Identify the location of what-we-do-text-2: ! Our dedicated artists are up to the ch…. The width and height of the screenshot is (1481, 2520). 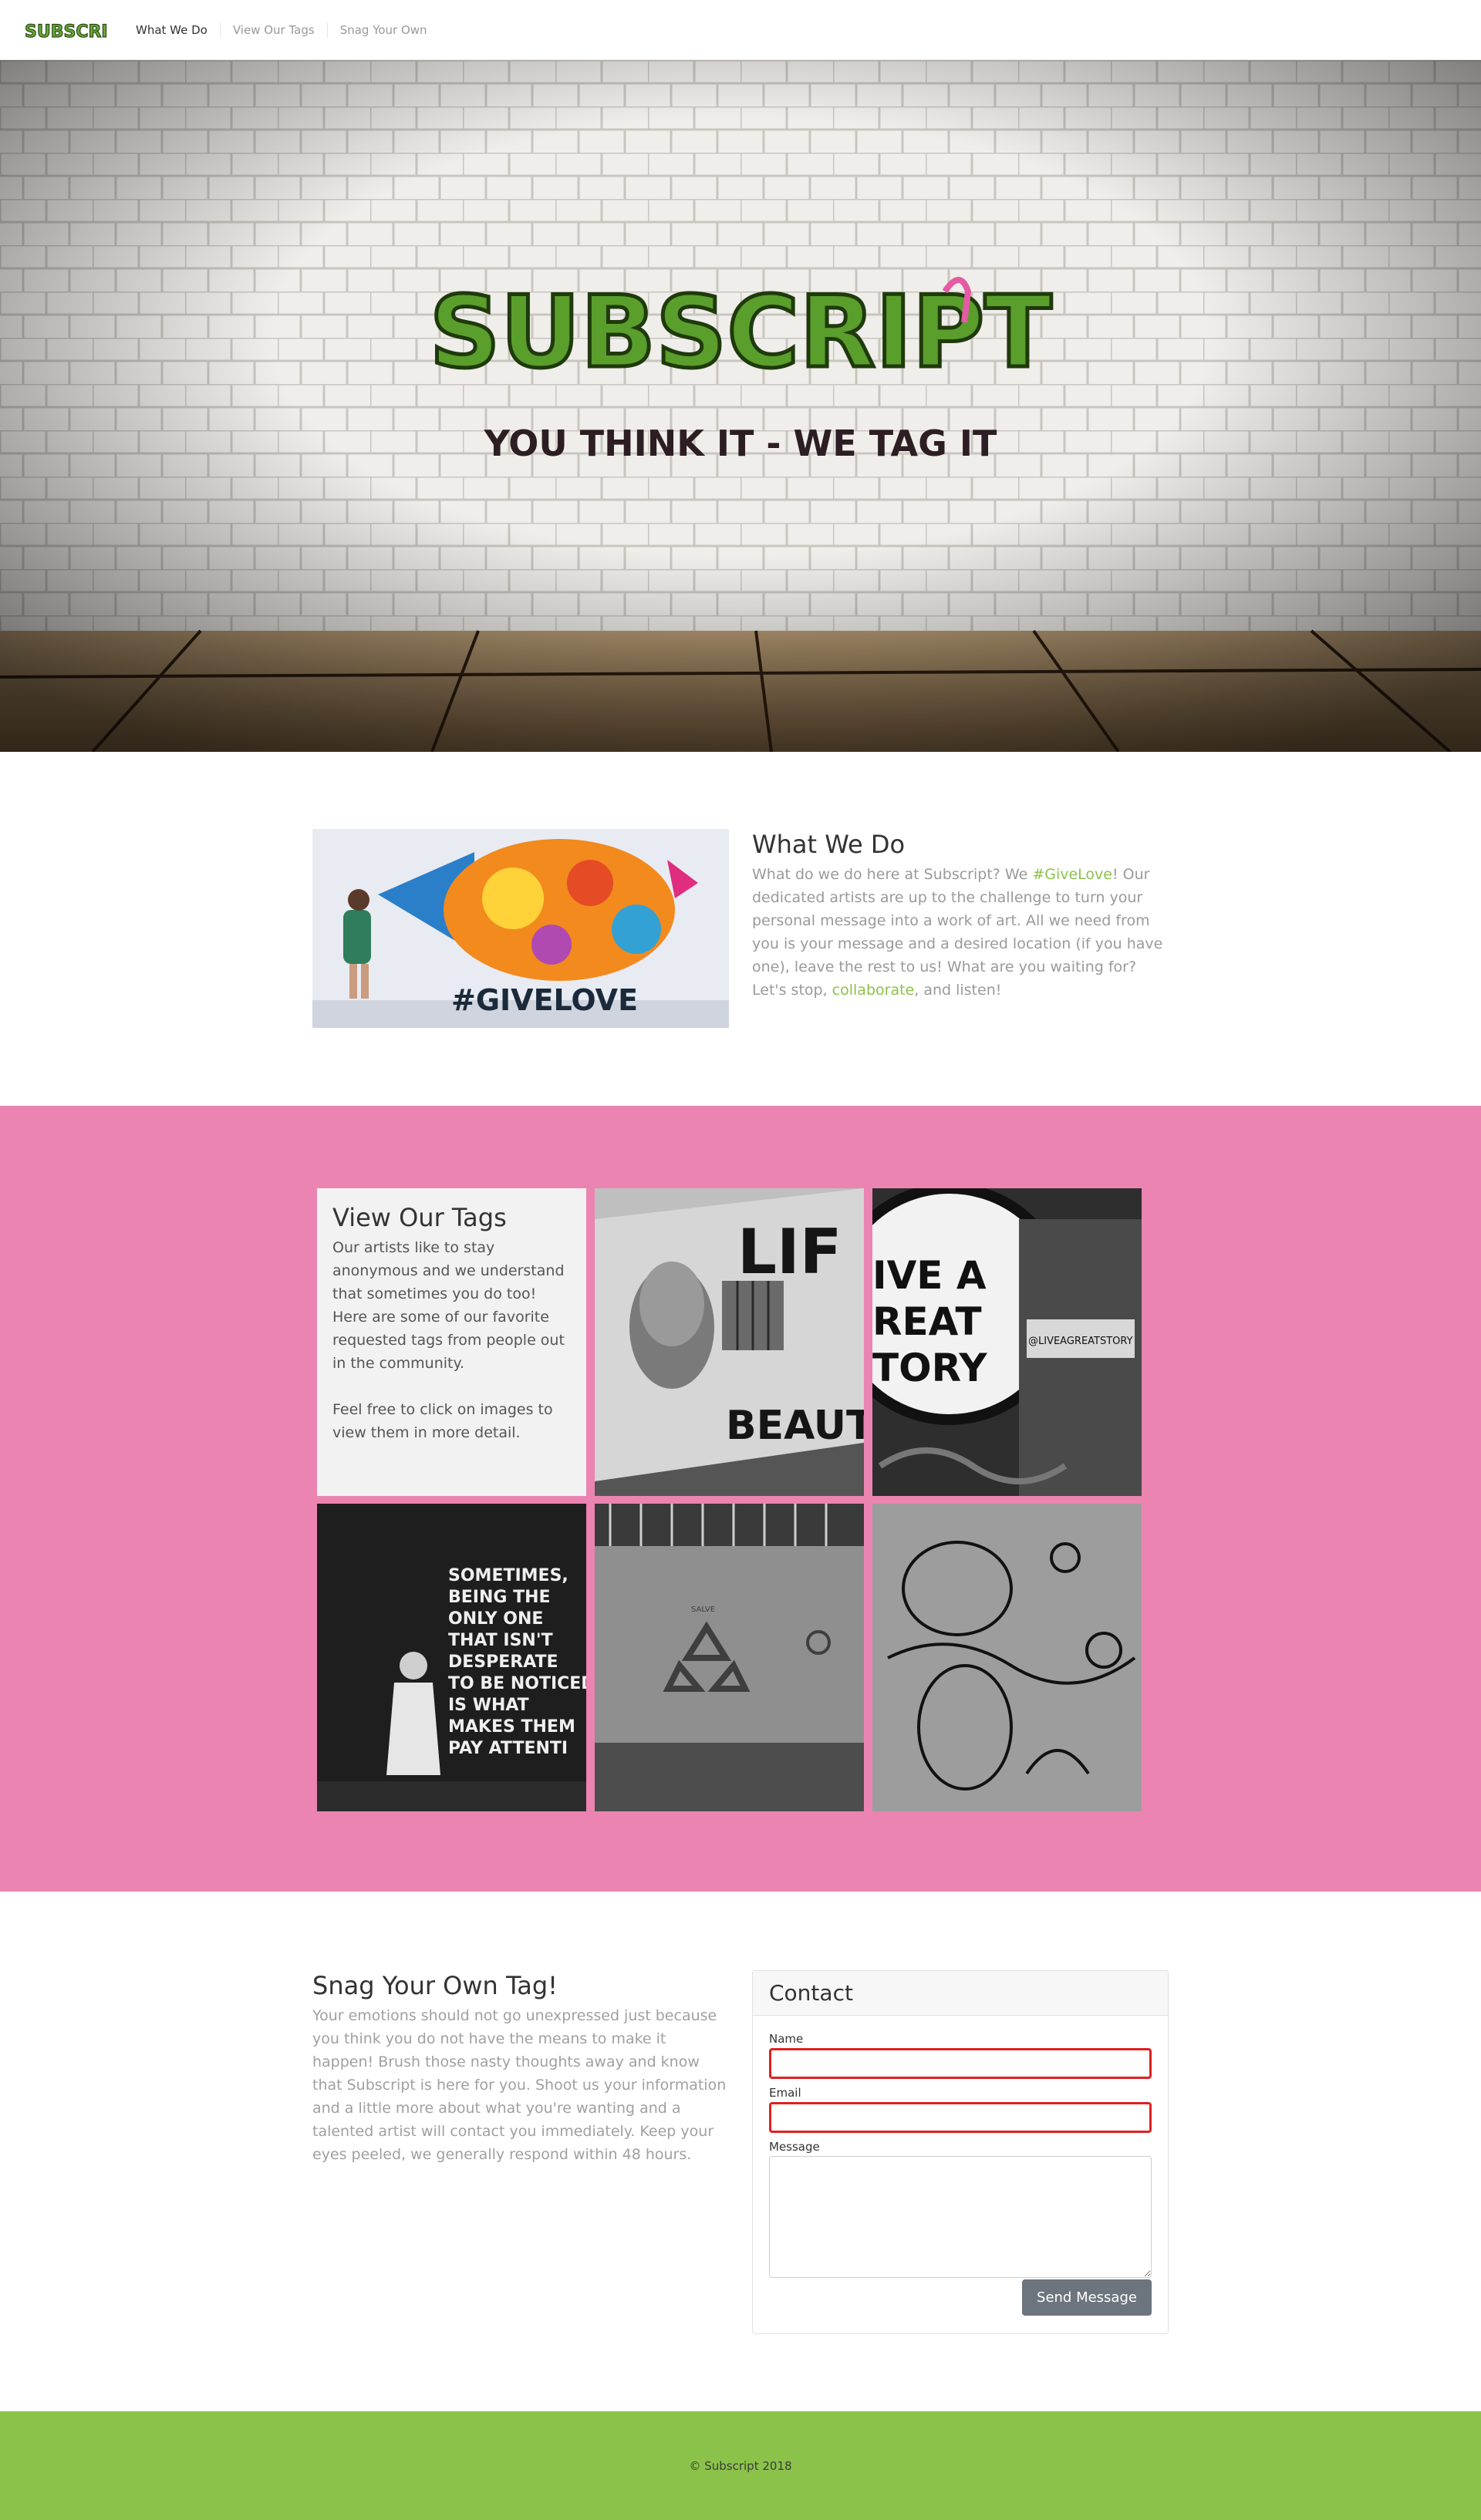
(957, 933).